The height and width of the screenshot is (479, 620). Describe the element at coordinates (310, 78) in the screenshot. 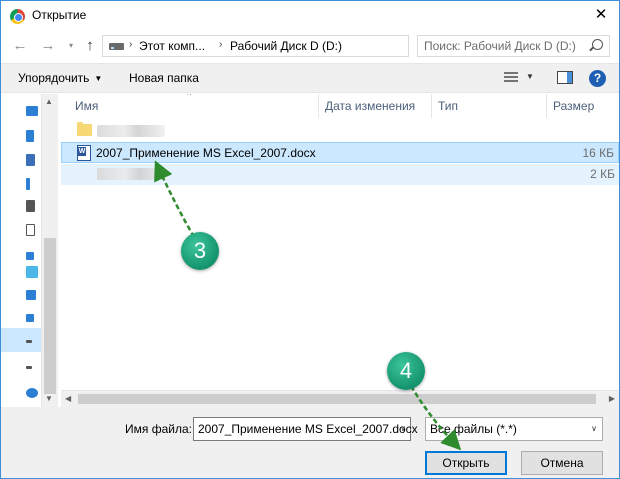

I see `command-toolbar: Упорядочить ▼ Новая папка ▼ ?` at that location.